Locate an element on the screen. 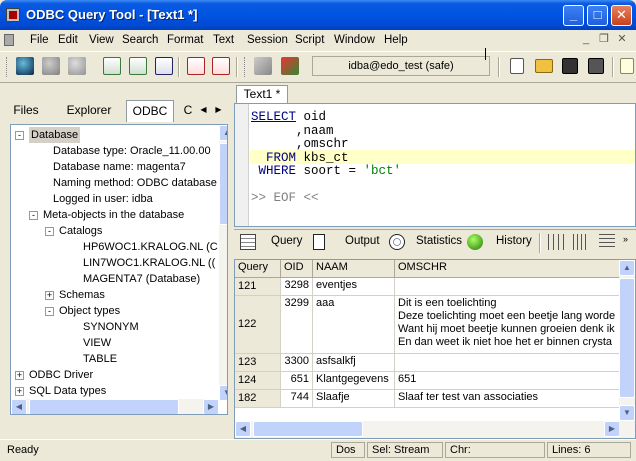 The height and width of the screenshot is (461, 636). table-cell: Slaaf ter test van associaties is located at coordinates (508, 399).